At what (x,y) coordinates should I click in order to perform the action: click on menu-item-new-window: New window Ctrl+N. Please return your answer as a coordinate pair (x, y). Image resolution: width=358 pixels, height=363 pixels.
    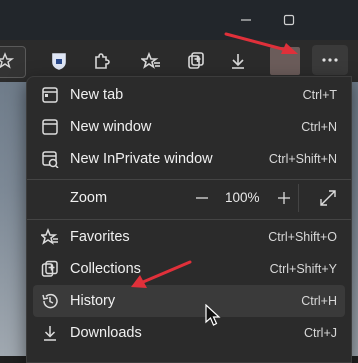
    Looking at the image, I should click on (189, 127).